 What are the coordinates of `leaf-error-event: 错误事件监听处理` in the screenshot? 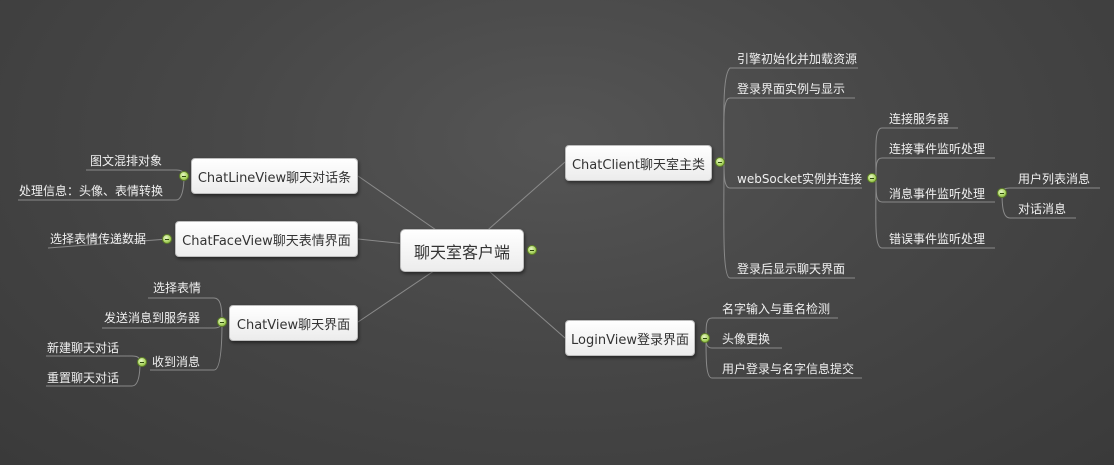 It's located at (937, 239).